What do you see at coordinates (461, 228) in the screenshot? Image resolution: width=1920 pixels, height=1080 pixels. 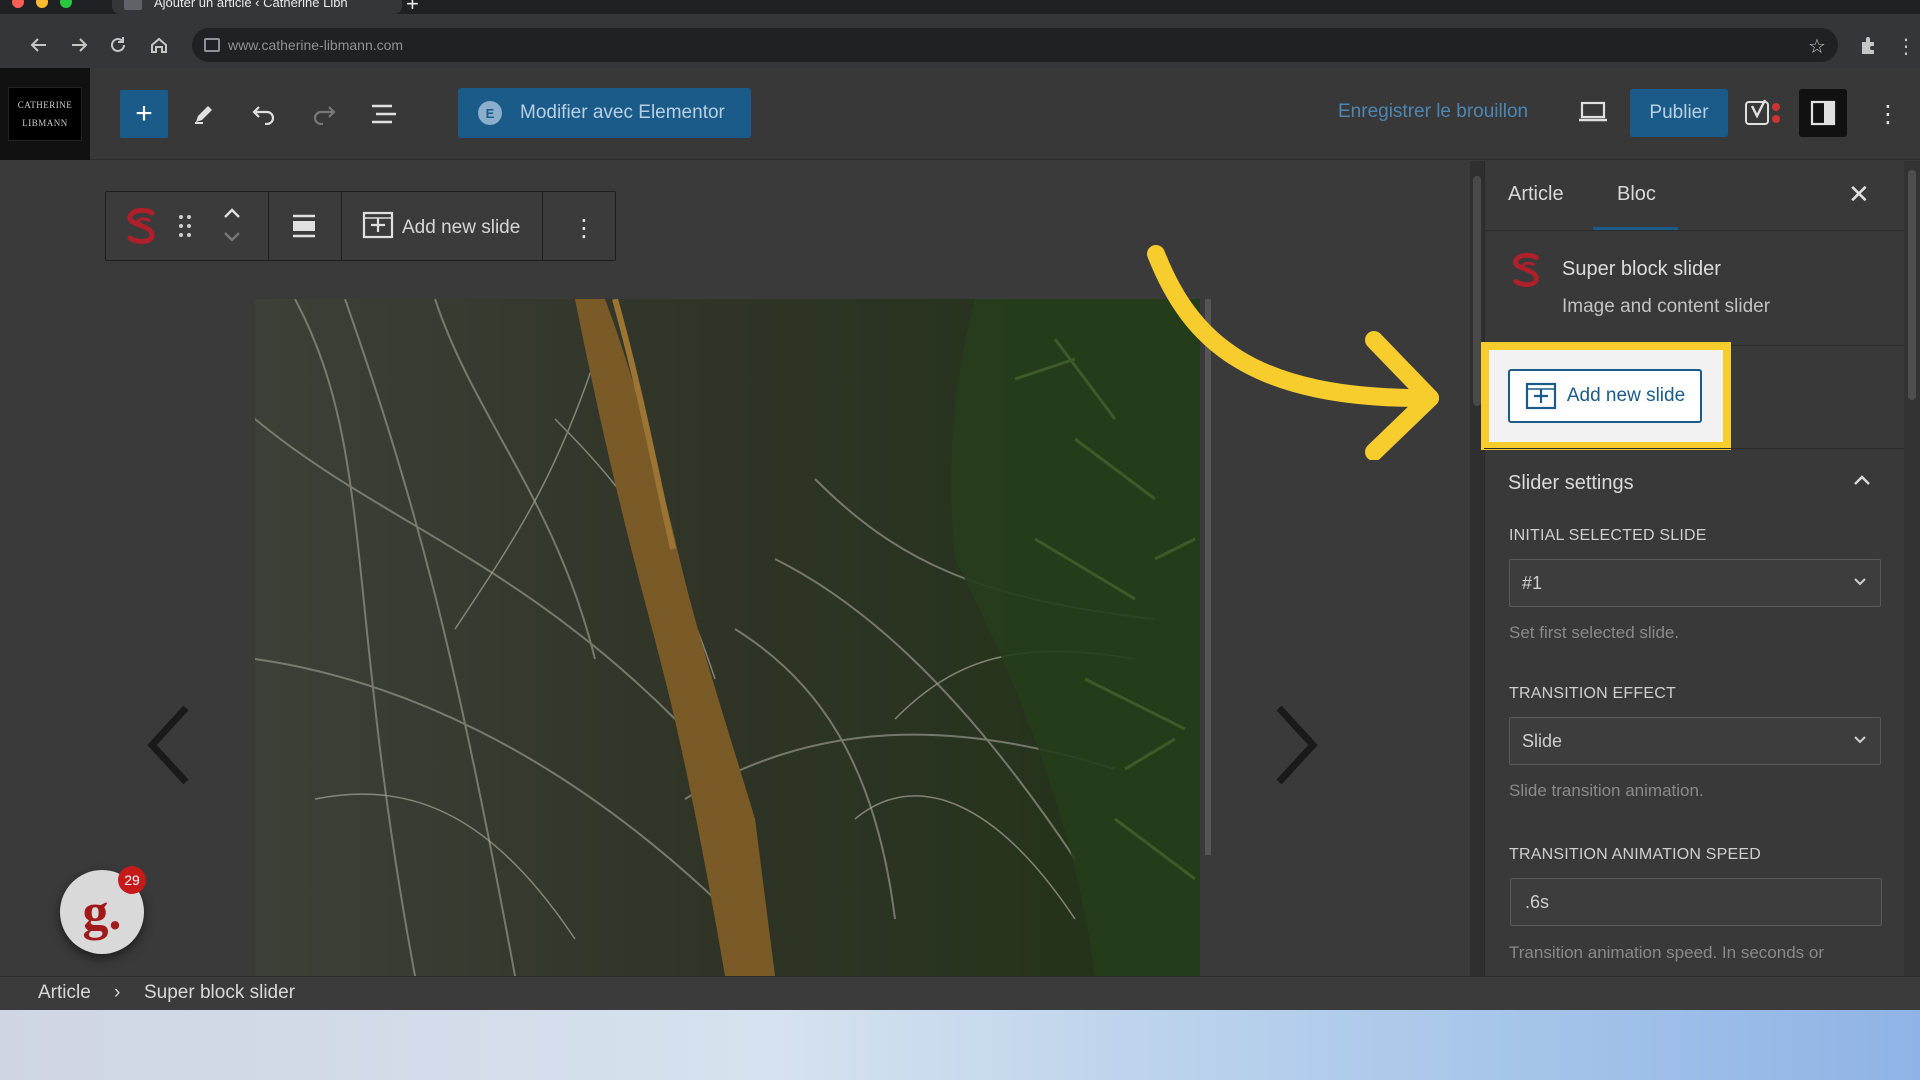 I see `toolbar-add-new-slide-button: Add new slide` at bounding box center [461, 228].